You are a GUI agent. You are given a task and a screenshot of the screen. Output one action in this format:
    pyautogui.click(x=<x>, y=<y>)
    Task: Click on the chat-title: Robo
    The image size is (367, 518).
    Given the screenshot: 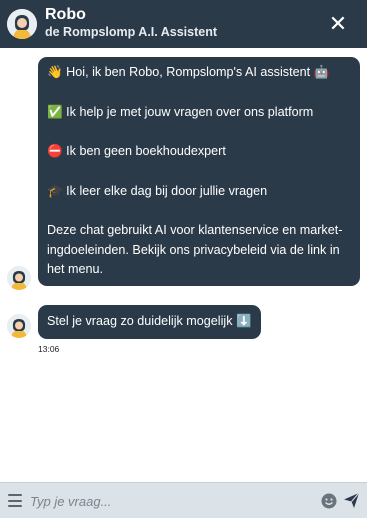 What is the action you would take?
    pyautogui.click(x=65, y=14)
    